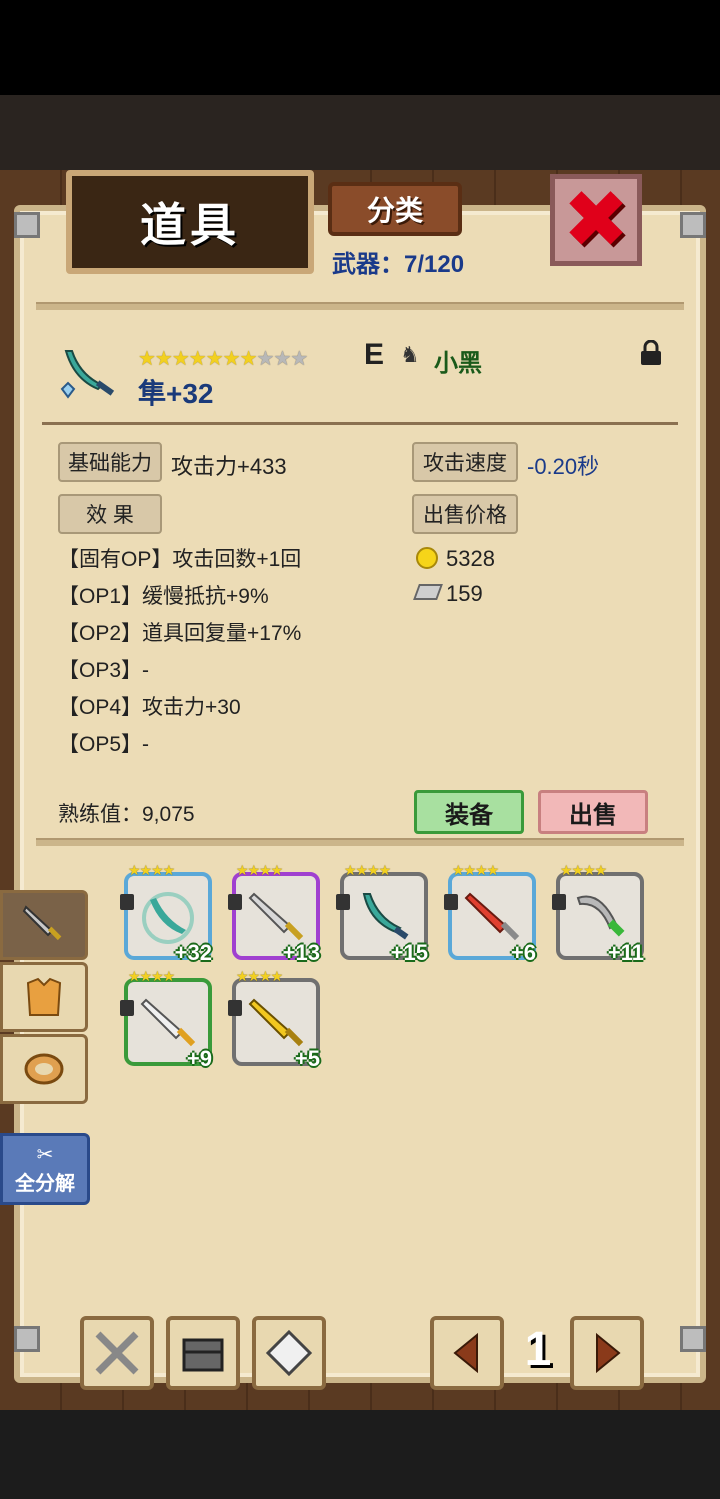 The height and width of the screenshot is (1499, 720). What do you see at coordinates (126, 814) in the screenshot?
I see `mastery-value: 熟练值：9,075` at bounding box center [126, 814].